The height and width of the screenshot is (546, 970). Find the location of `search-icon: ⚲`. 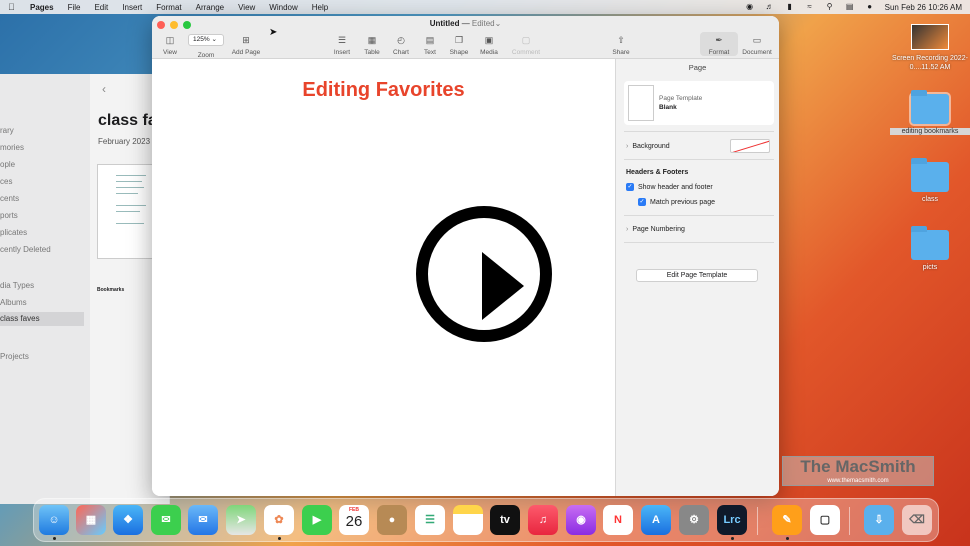

search-icon: ⚲ is located at coordinates (830, 7).